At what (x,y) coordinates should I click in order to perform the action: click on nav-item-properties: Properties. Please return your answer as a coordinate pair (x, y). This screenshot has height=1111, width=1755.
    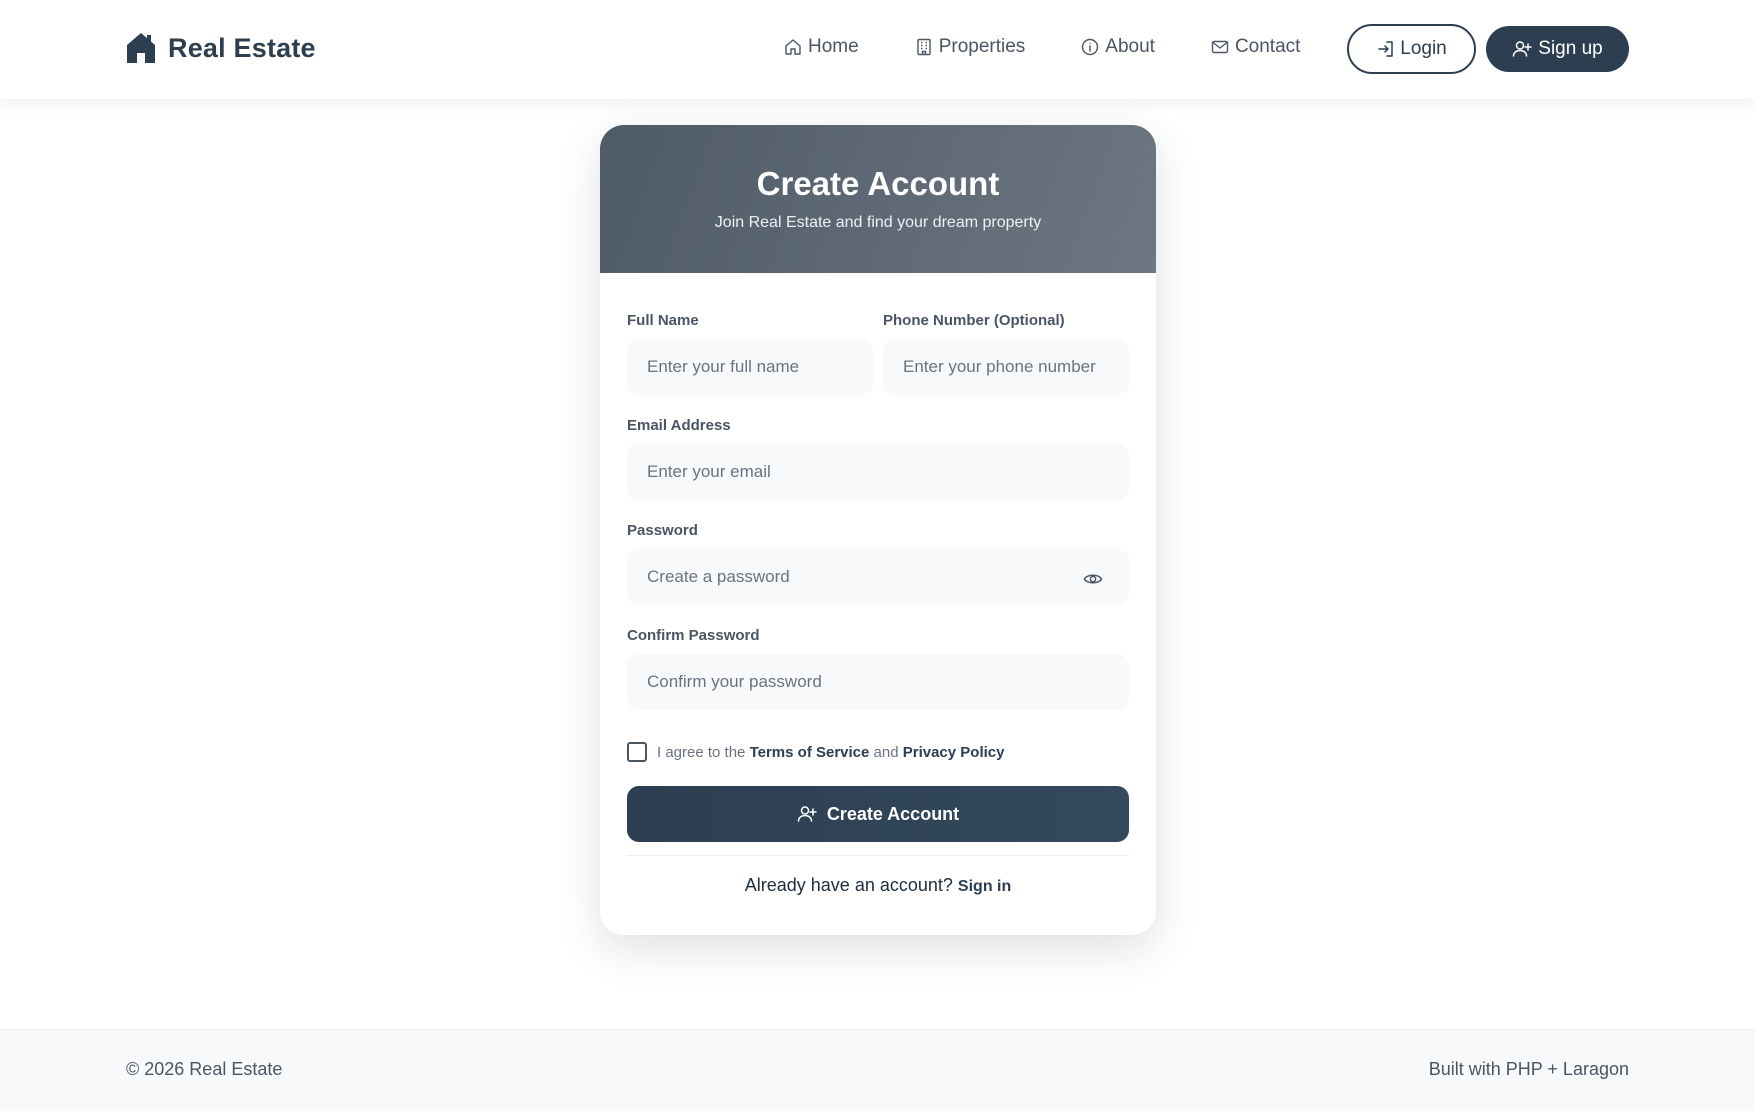
    Looking at the image, I should click on (970, 47).